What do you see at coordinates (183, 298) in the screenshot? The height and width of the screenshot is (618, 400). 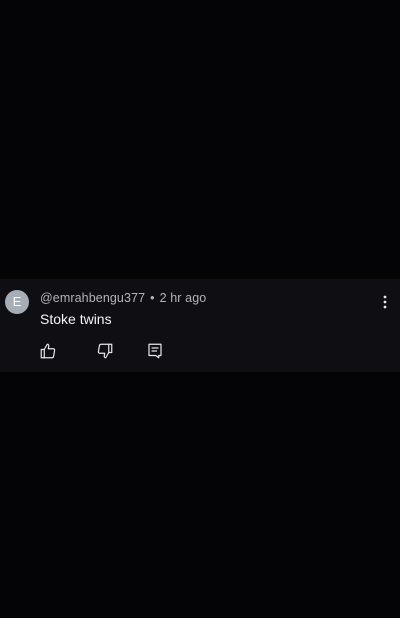 I see `timestamp: 2 hr ago` at bounding box center [183, 298].